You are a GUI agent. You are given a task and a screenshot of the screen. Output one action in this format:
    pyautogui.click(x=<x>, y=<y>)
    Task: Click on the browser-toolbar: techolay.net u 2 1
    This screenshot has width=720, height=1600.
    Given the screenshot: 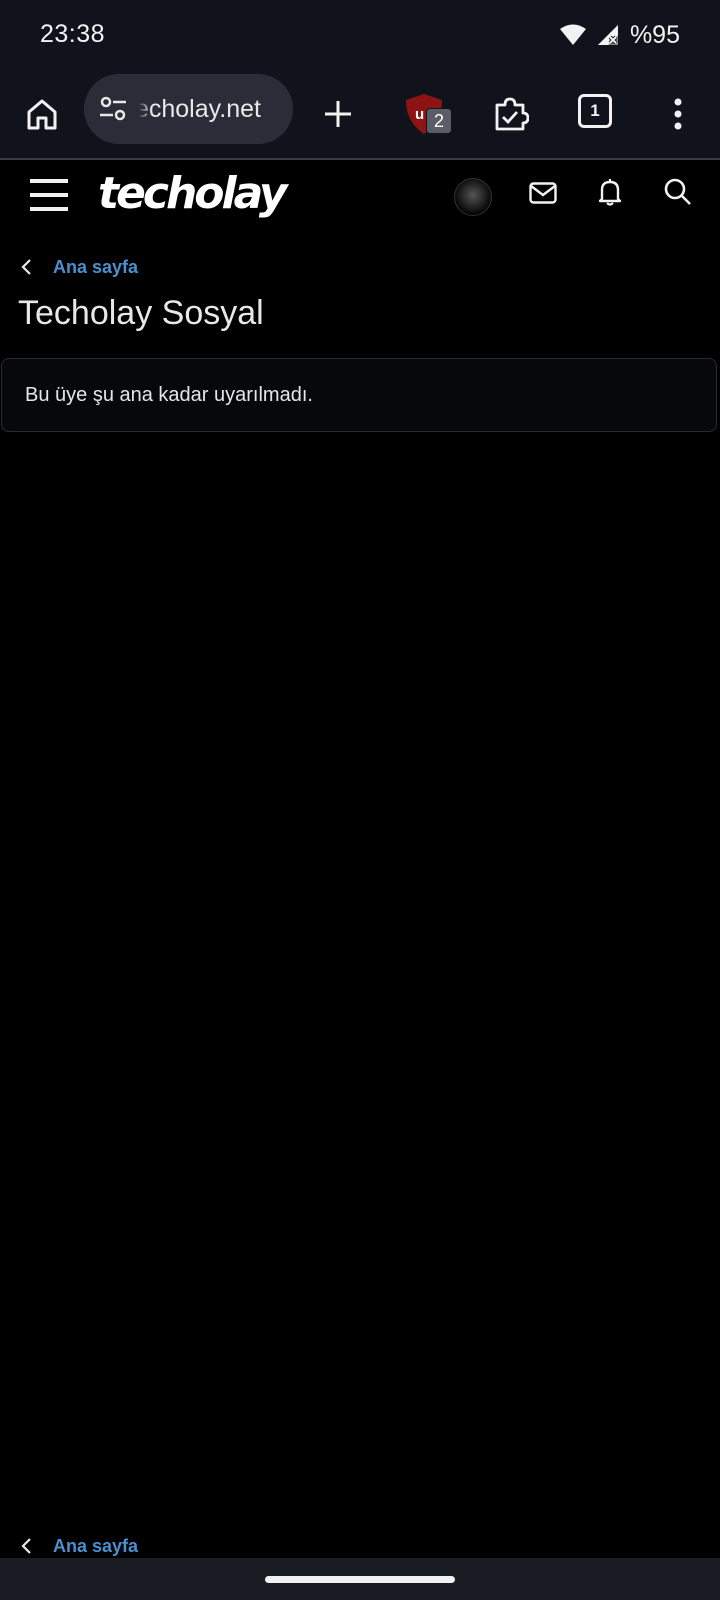 What is the action you would take?
    pyautogui.click(x=360, y=115)
    